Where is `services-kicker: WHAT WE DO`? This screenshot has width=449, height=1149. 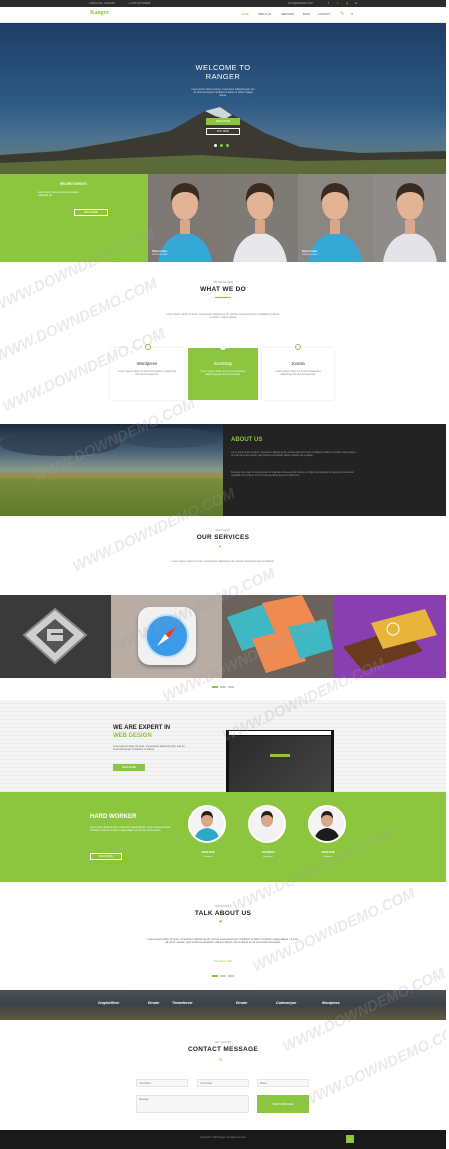
services-kicker: WHAT WE DO is located at coordinates (223, 531).